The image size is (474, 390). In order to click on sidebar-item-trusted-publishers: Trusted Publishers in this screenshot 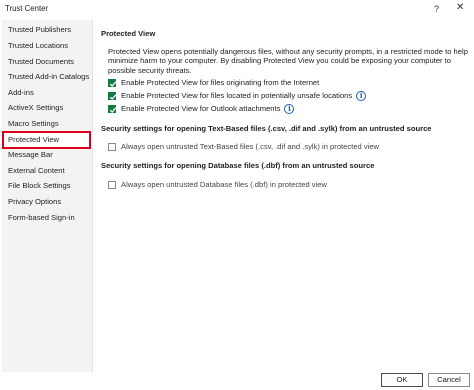, I will do `click(47, 30)`.